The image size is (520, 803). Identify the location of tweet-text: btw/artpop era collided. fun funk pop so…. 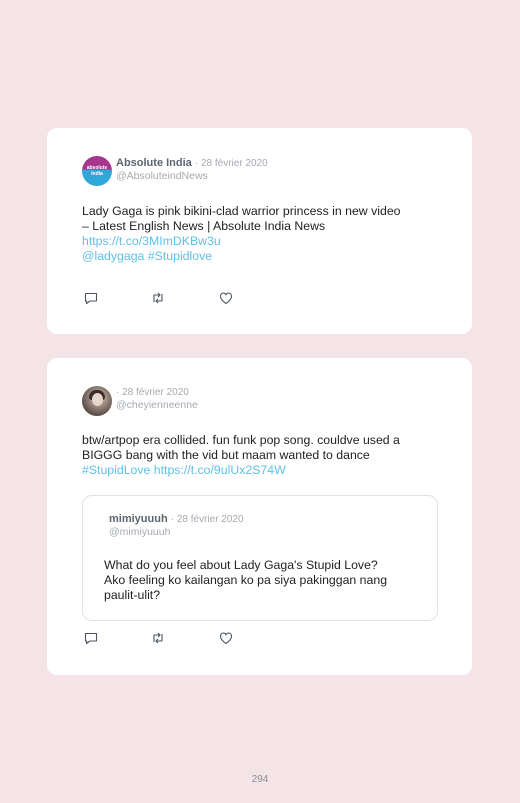
(259, 455).